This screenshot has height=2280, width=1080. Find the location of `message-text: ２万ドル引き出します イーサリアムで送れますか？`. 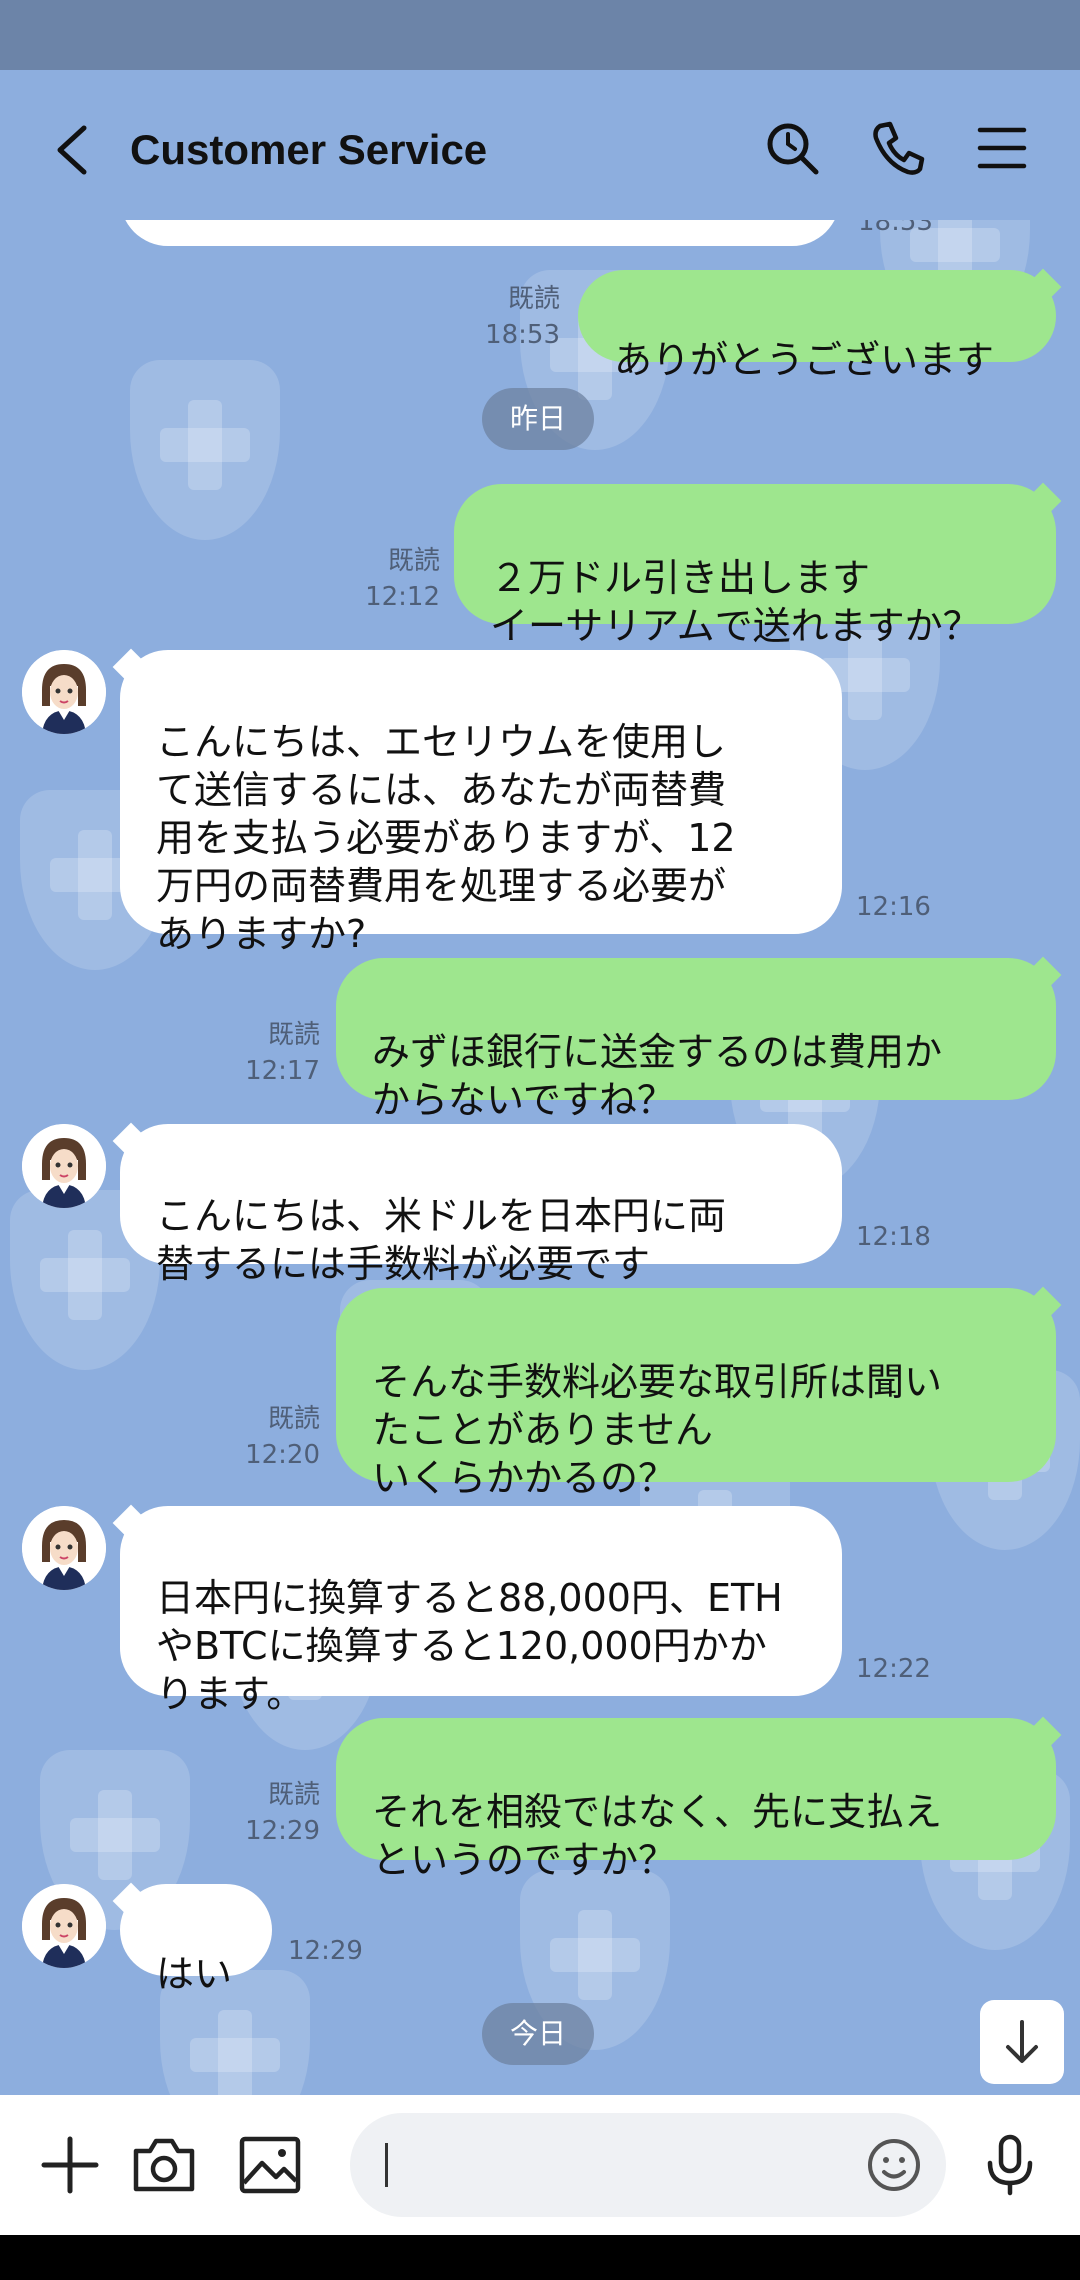

message-text: ２万ドル引き出します イーサリアムで送れますか？ is located at coordinates (735, 602).